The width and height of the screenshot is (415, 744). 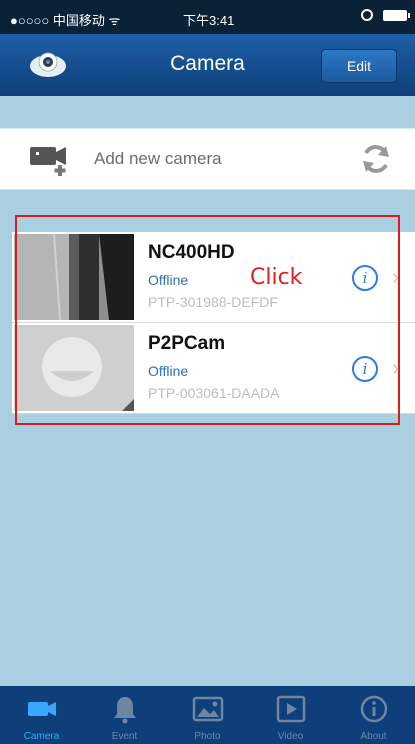 I want to click on status-bar: ●○○○○ 中国移动 ᯤ 下午3:41, so click(x=207, y=17).